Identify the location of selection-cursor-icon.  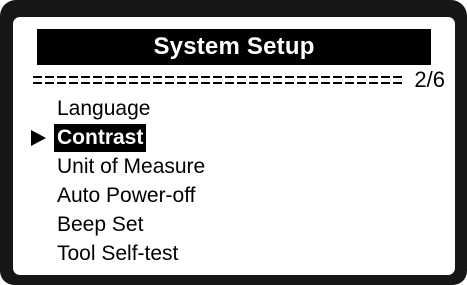
(38, 138).